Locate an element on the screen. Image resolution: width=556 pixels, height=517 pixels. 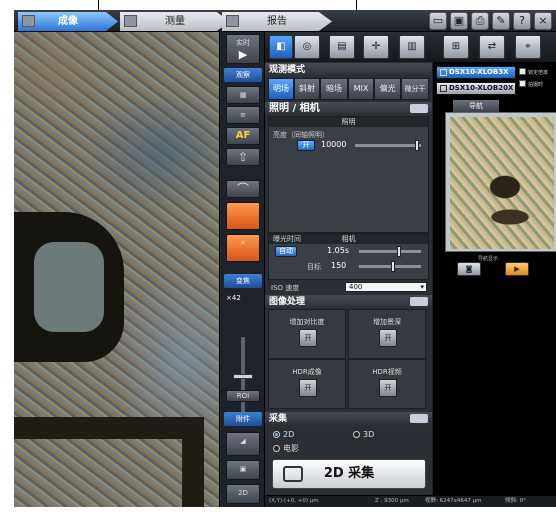
iso-value: 400 is located at coordinates (356, 287).